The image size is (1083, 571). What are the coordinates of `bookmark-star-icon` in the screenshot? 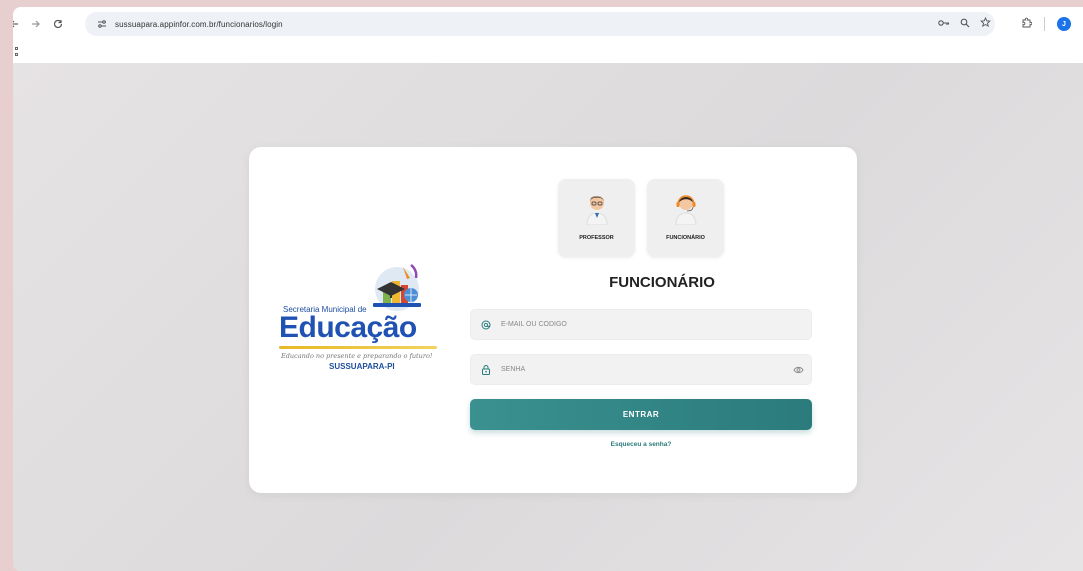 It's located at (985, 23).